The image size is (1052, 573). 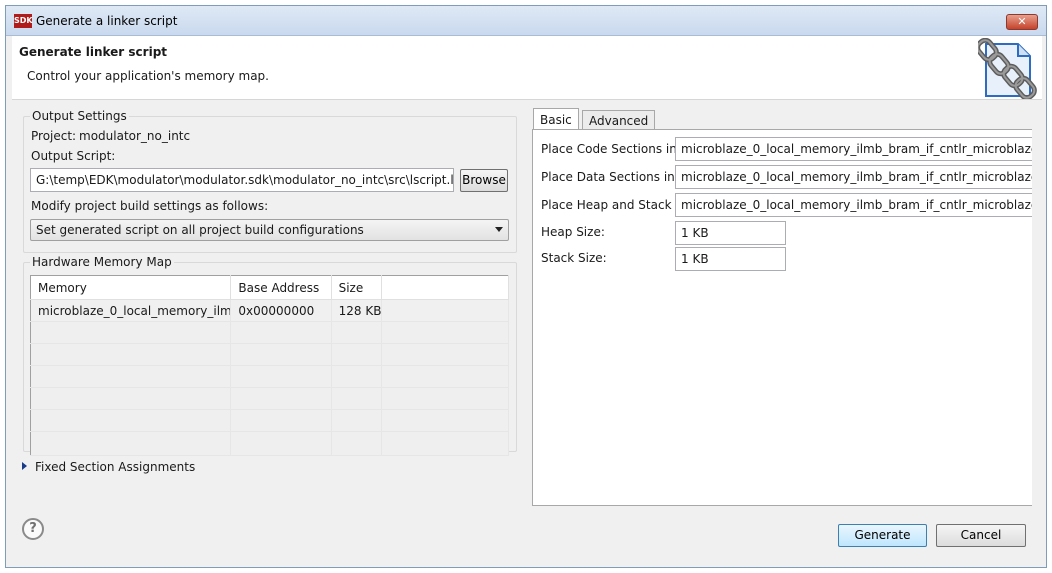 What do you see at coordinates (616, 205) in the screenshot?
I see `heap-stack-label: Place Heap and Stack in:` at bounding box center [616, 205].